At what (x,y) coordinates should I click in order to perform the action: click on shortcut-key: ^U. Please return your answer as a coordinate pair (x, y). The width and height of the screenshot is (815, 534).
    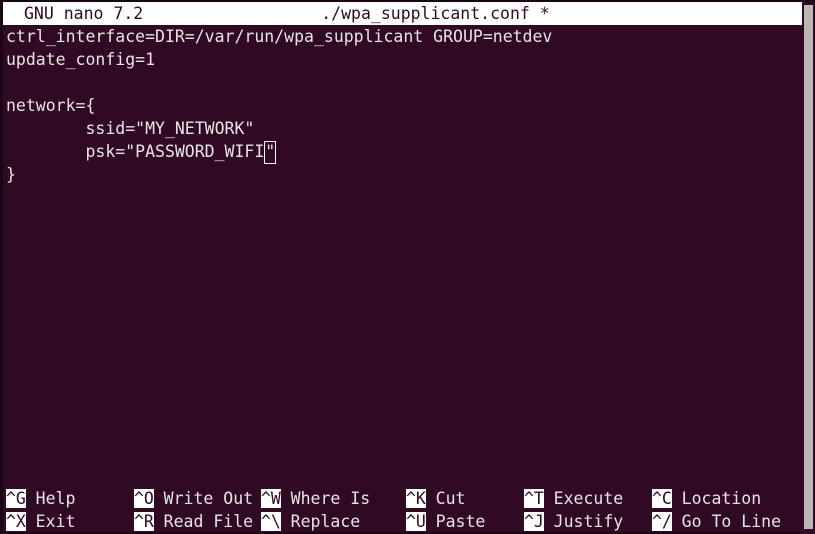
    Looking at the image, I should click on (416, 521).